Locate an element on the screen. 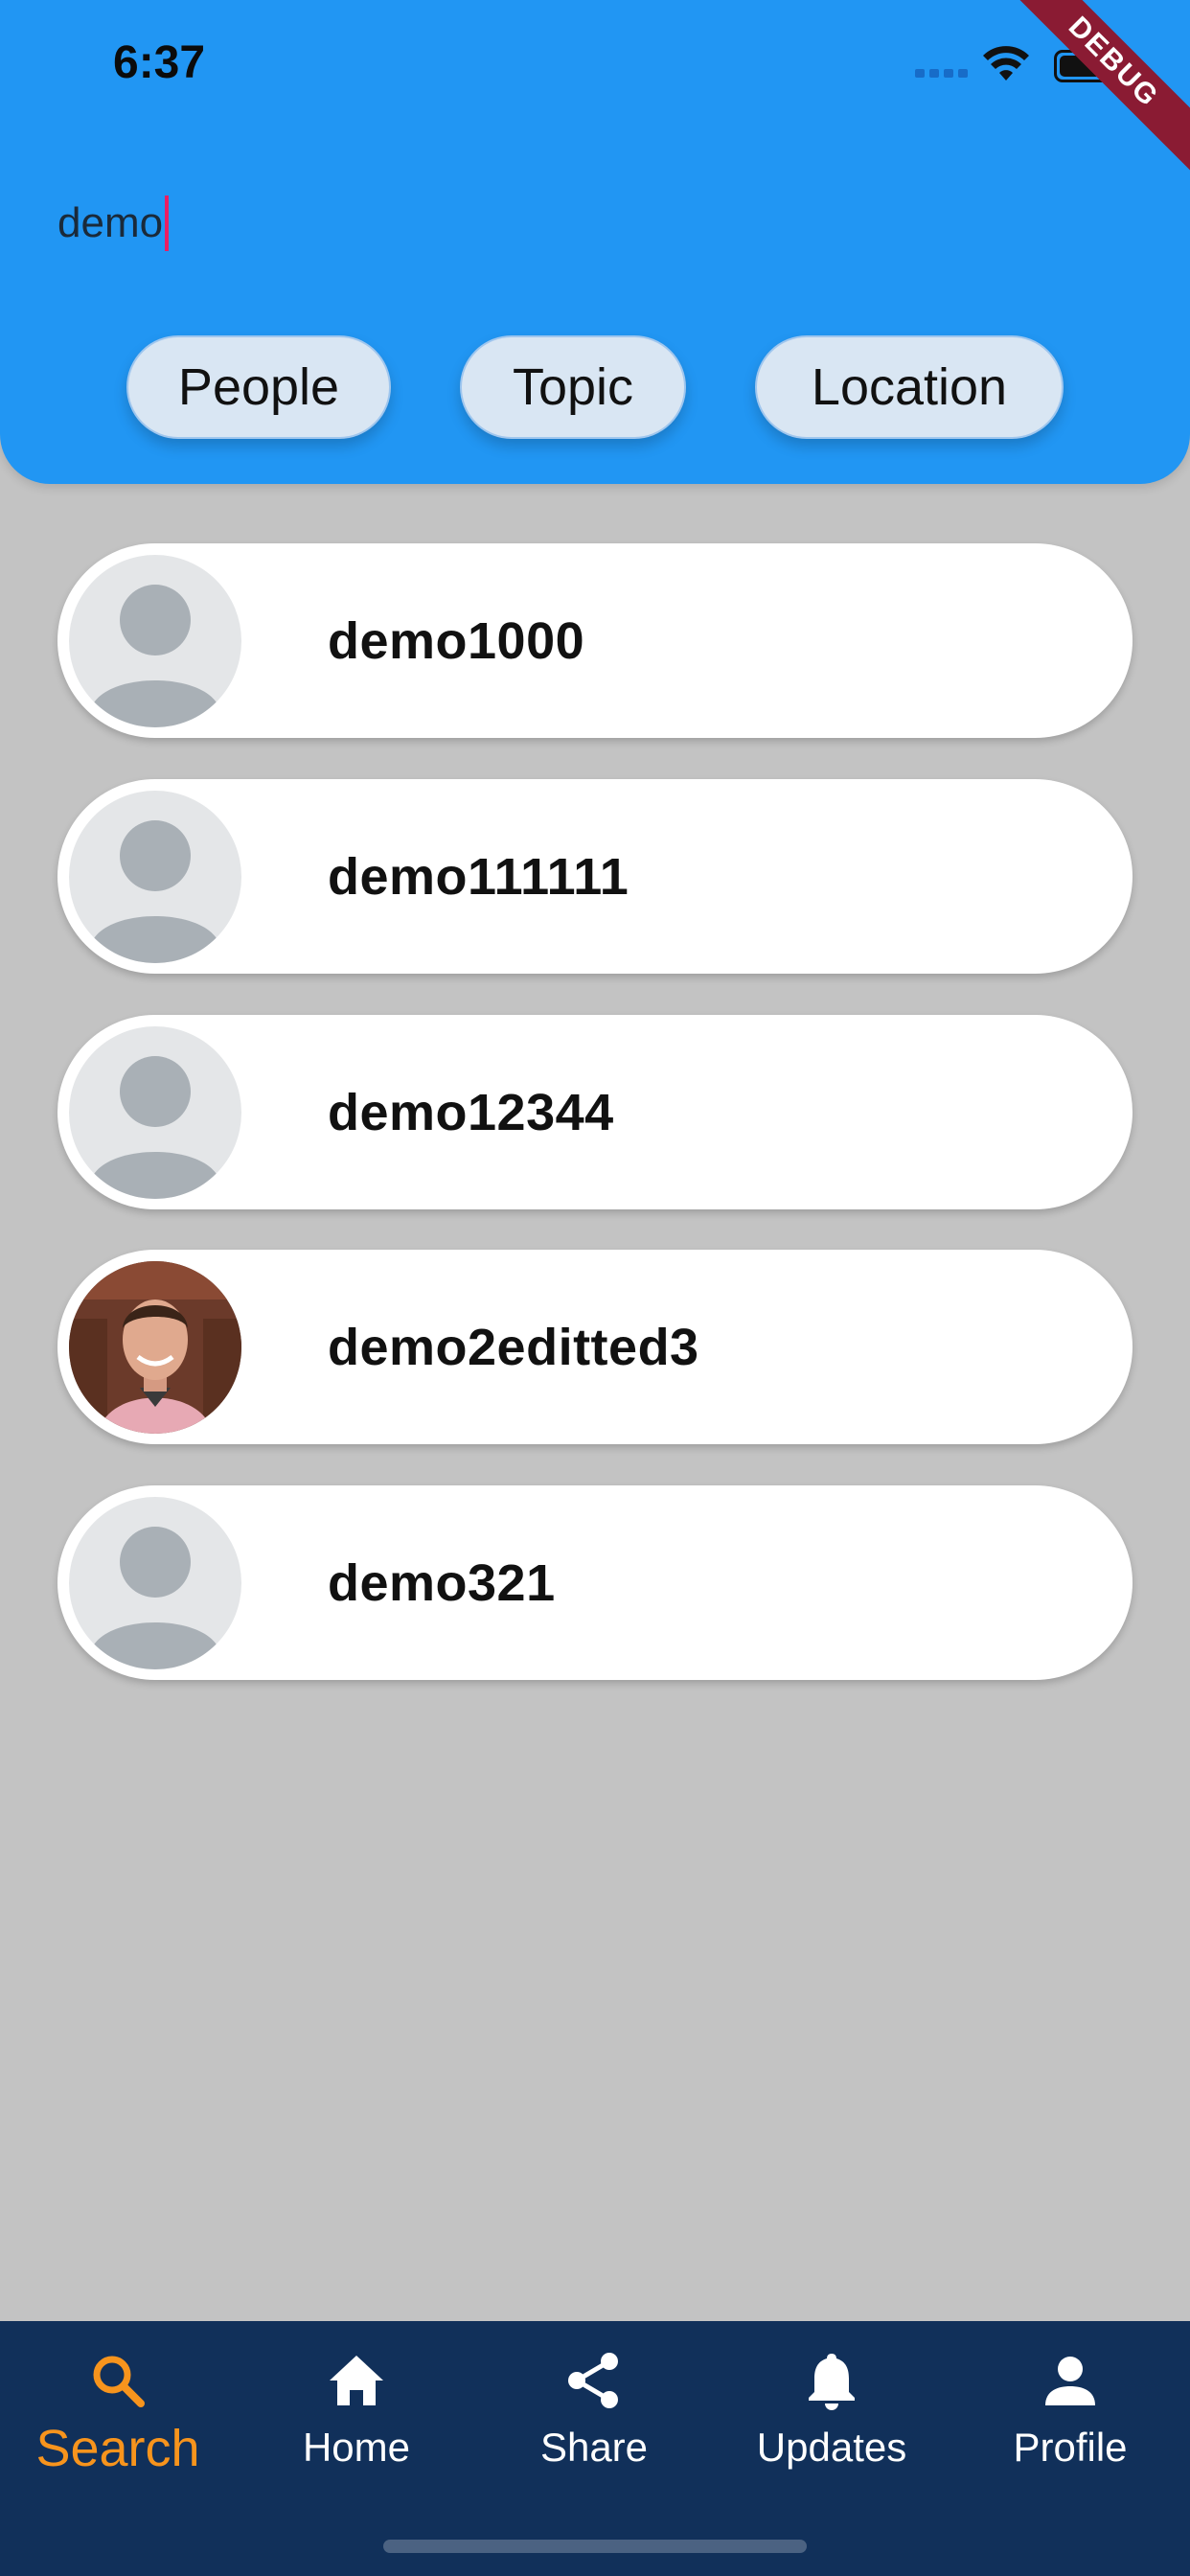 This screenshot has width=1190, height=2576. result-item: demo2editted3 is located at coordinates (595, 1347).